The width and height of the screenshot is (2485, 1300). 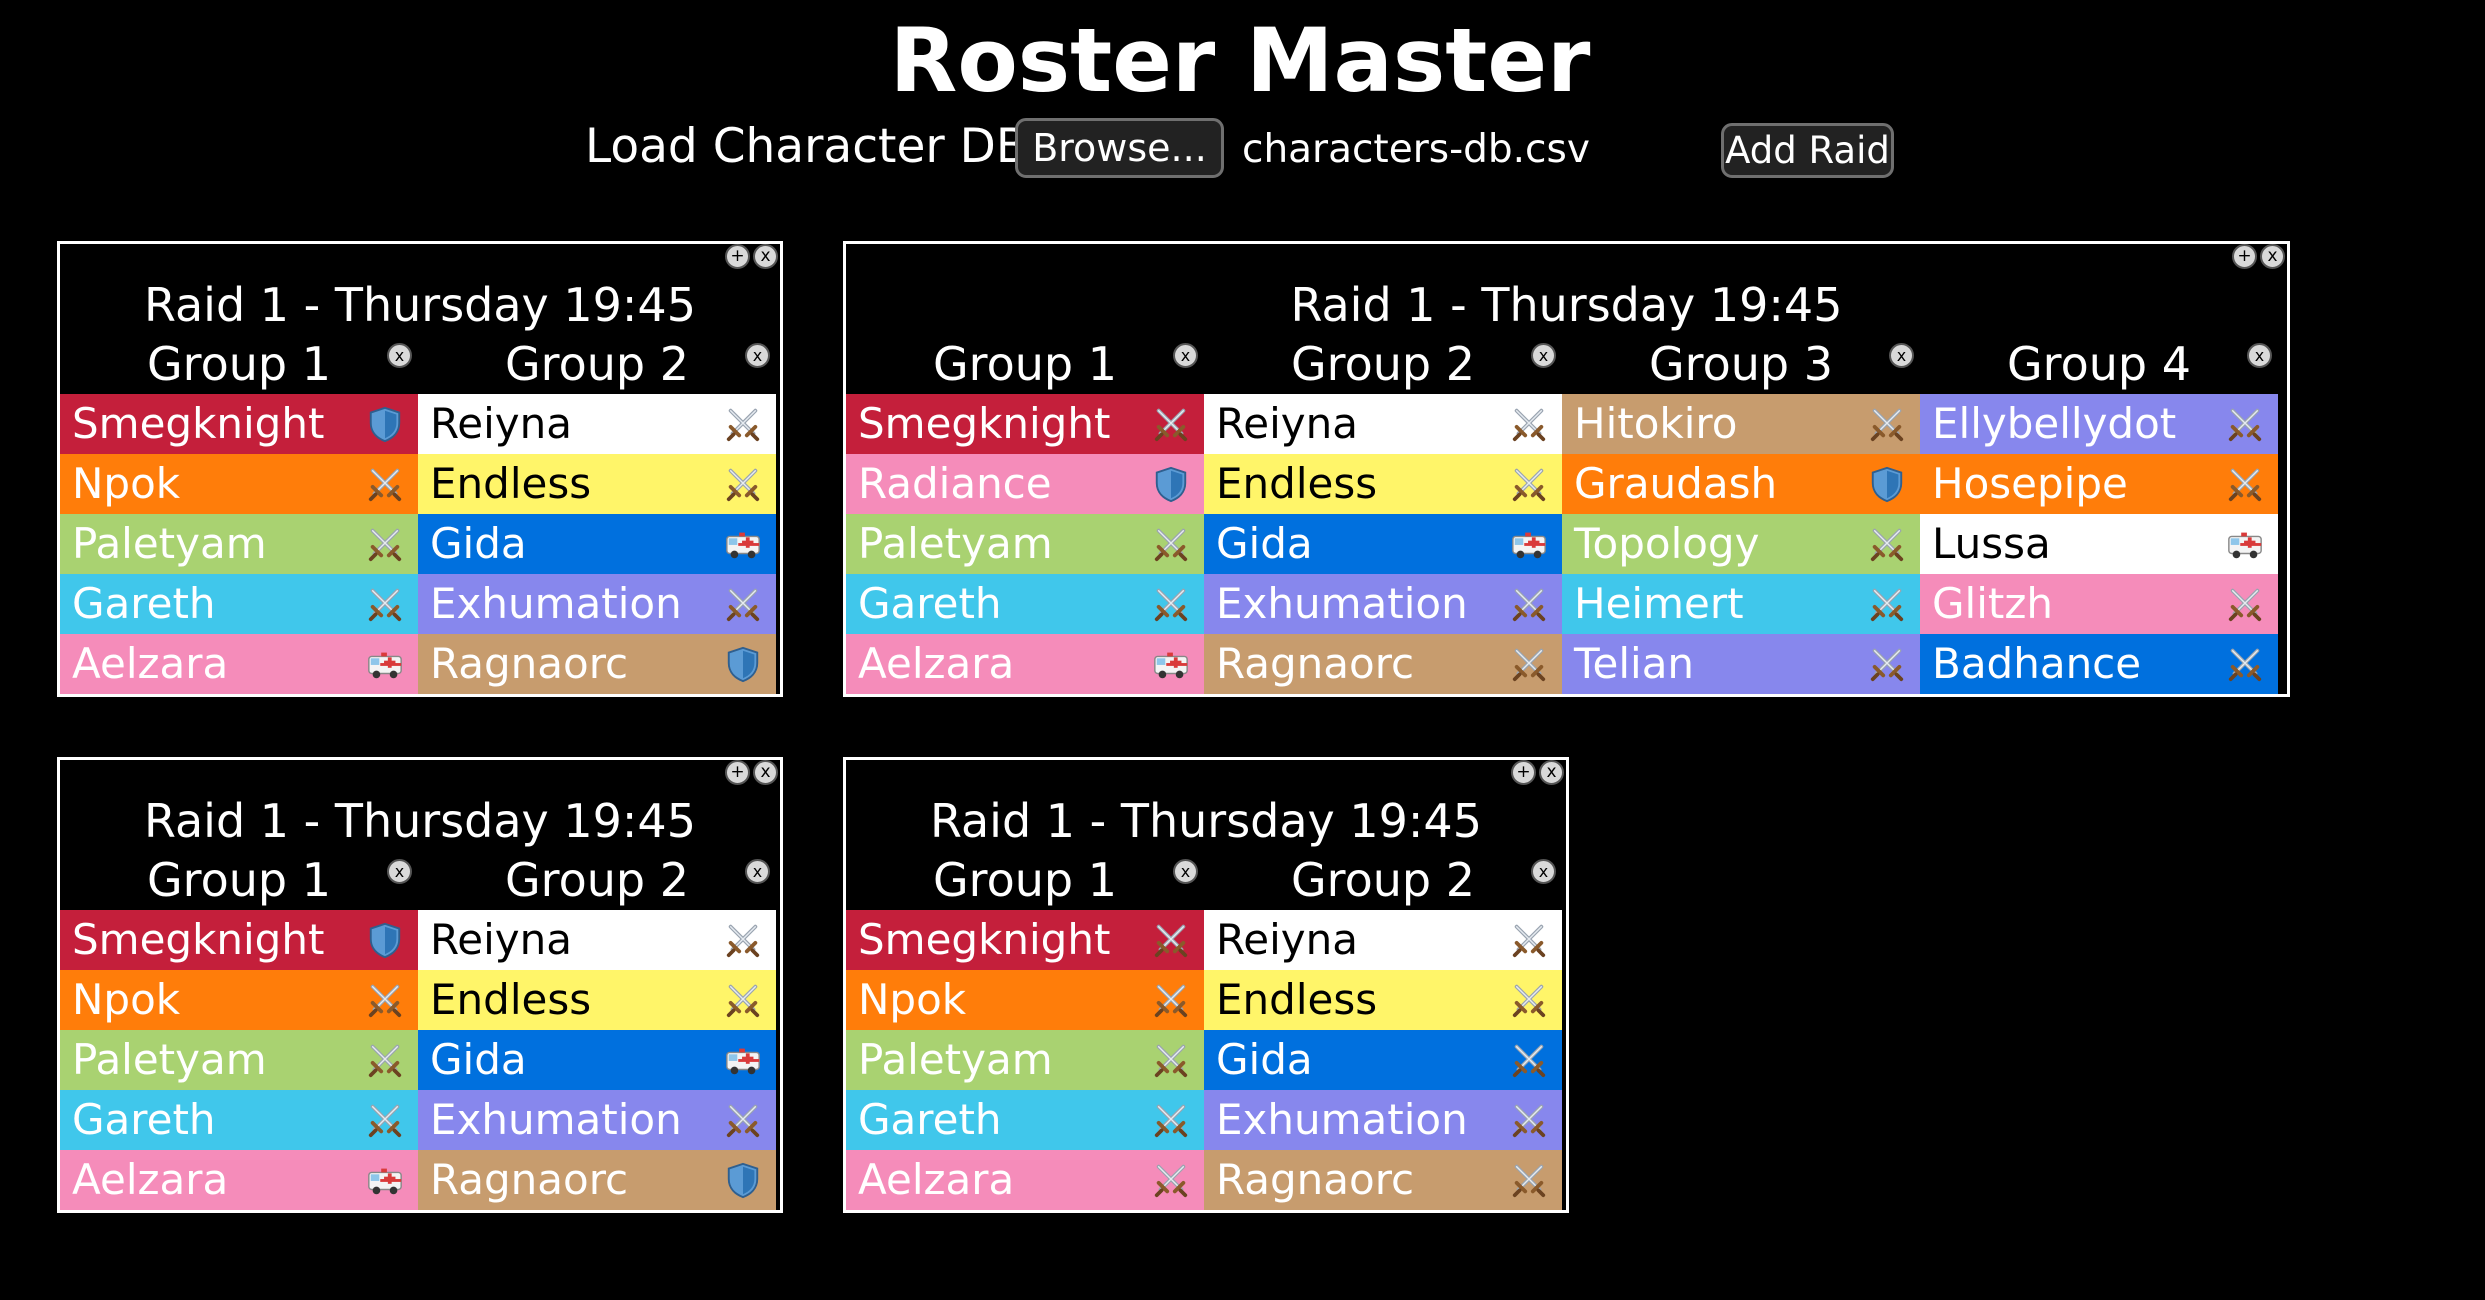 I want to click on member-row: Glitzh, so click(x=2099, y=604).